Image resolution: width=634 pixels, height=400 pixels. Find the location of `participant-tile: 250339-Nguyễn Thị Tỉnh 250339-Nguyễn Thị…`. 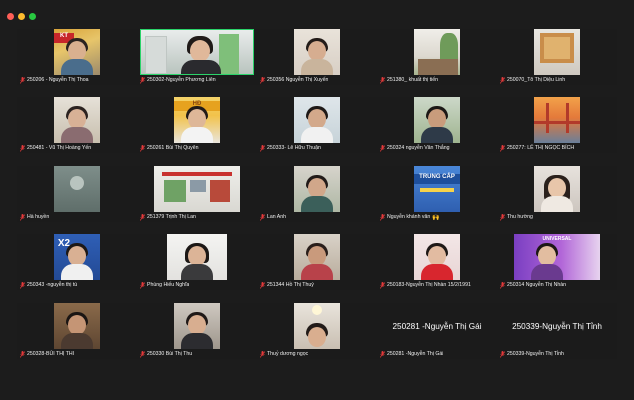

participant-tile: 250339-Nguyễn Thị Tỉnh 250339-Nguyễn Thị… is located at coordinates (557, 331).